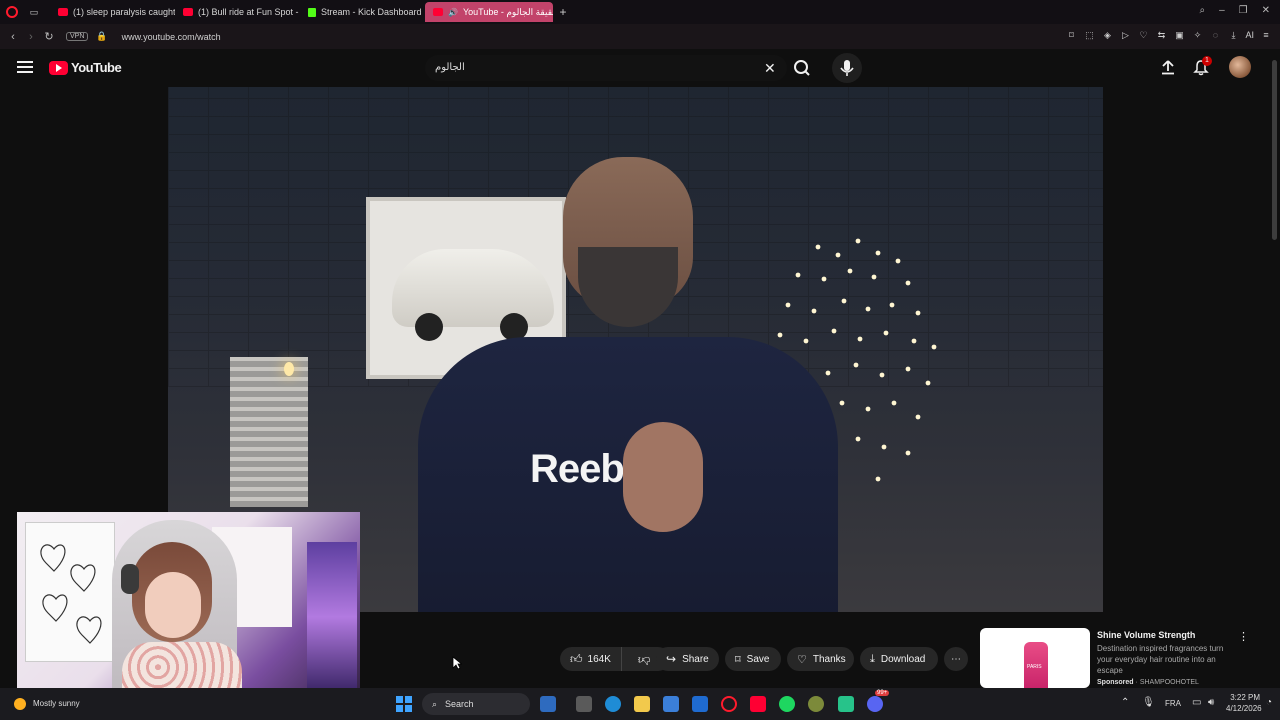  What do you see at coordinates (476, 704) in the screenshot?
I see `taskbar-search: ⌕ Search` at bounding box center [476, 704].